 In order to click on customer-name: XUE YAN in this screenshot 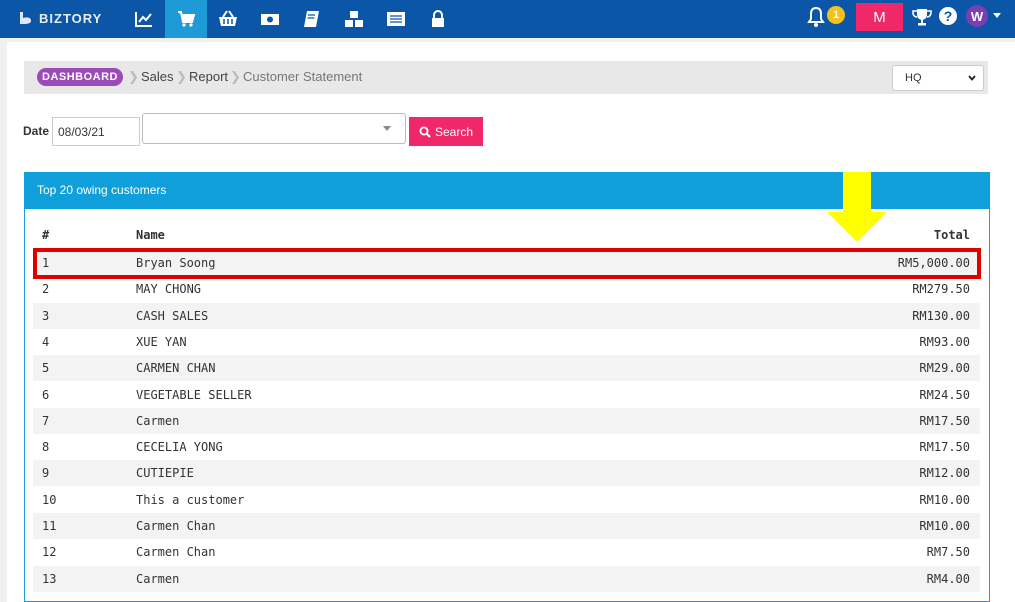, I will do `click(161, 342)`.